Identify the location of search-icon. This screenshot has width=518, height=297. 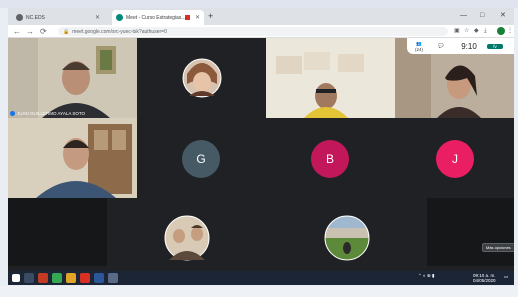
(29, 278).